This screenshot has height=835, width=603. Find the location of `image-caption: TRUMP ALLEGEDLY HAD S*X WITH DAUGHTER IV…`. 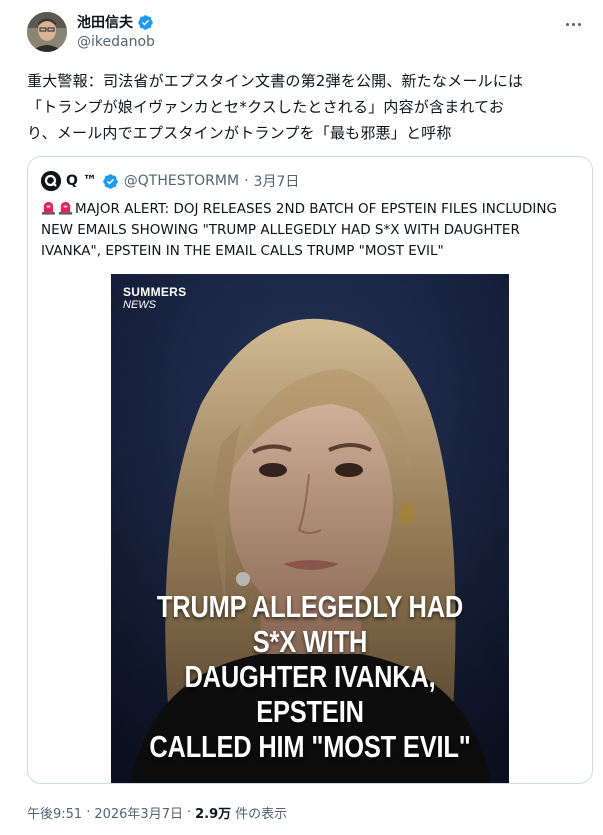

image-caption: TRUMP ALLEGEDLY HAD S*X WITH DAUGHTER IV… is located at coordinates (310, 676).